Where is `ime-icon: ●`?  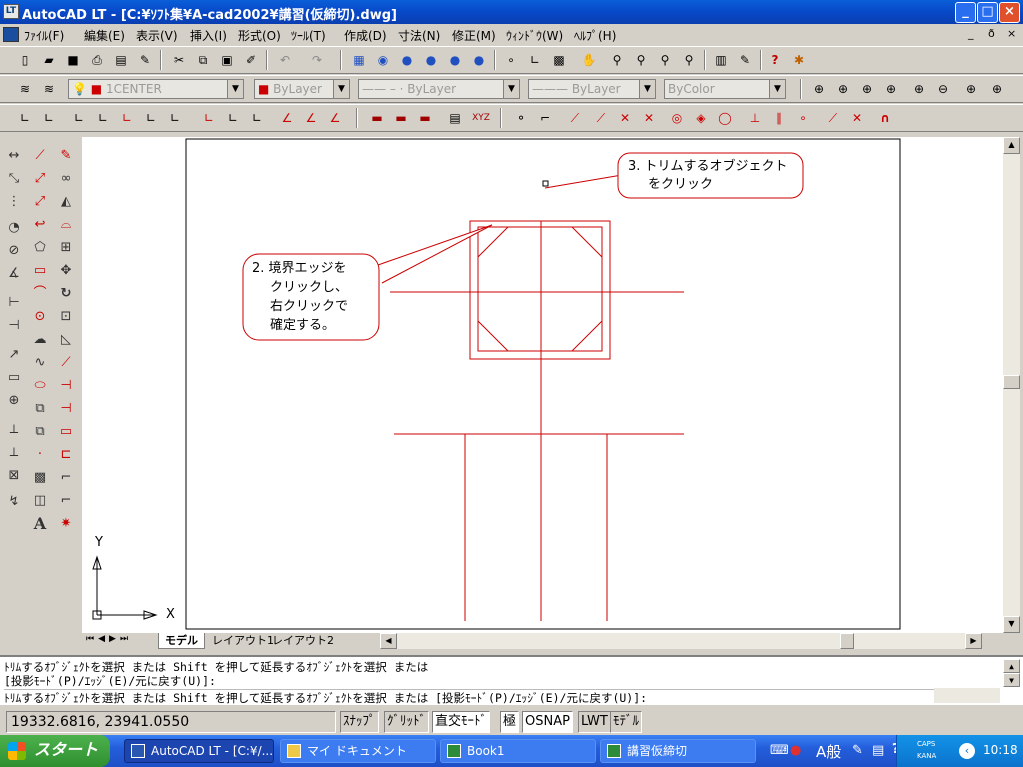
ime-icon: ● is located at coordinates (795, 750).